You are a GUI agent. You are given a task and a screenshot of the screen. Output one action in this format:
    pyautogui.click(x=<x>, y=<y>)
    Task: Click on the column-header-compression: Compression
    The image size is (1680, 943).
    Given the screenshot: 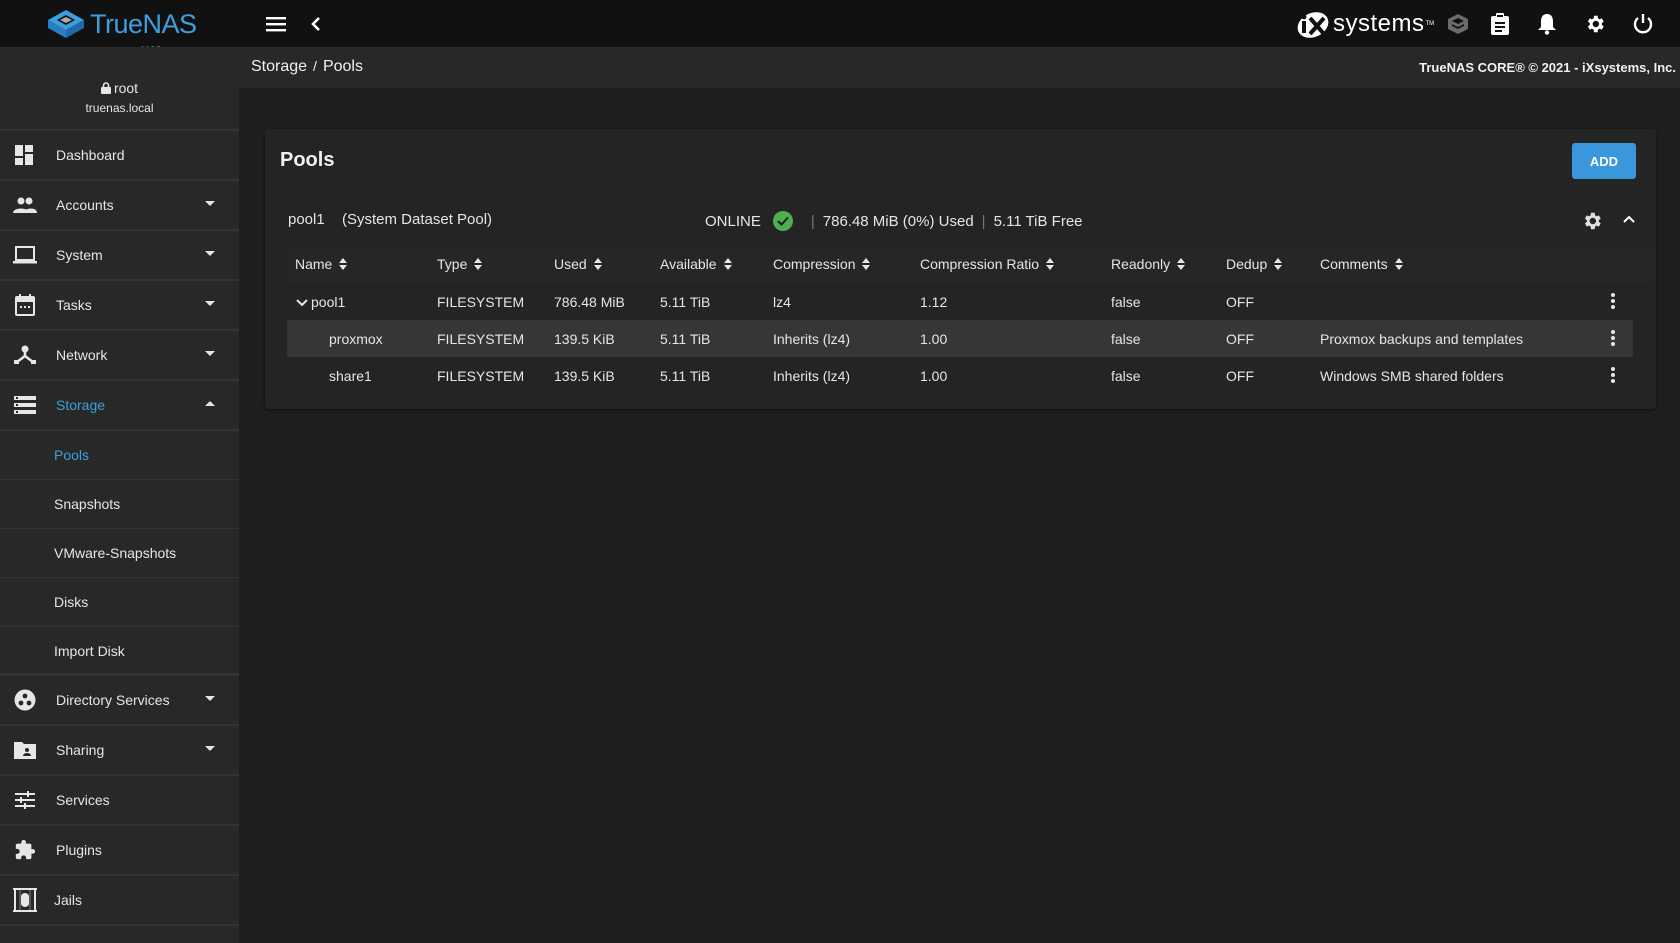 What is the action you would take?
    pyautogui.click(x=822, y=264)
    